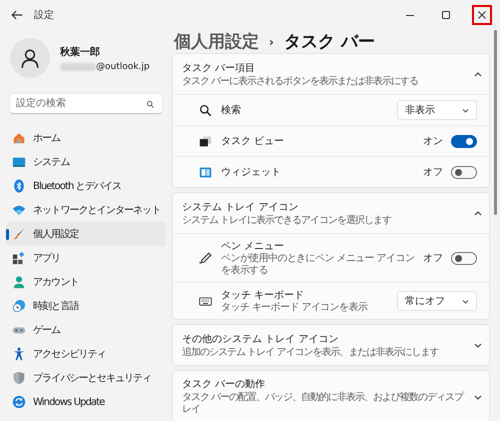 Image resolution: width=500 pixels, height=421 pixels. Describe the element at coordinates (123, 67) in the screenshot. I see `user-email: @outlook.jp` at that location.